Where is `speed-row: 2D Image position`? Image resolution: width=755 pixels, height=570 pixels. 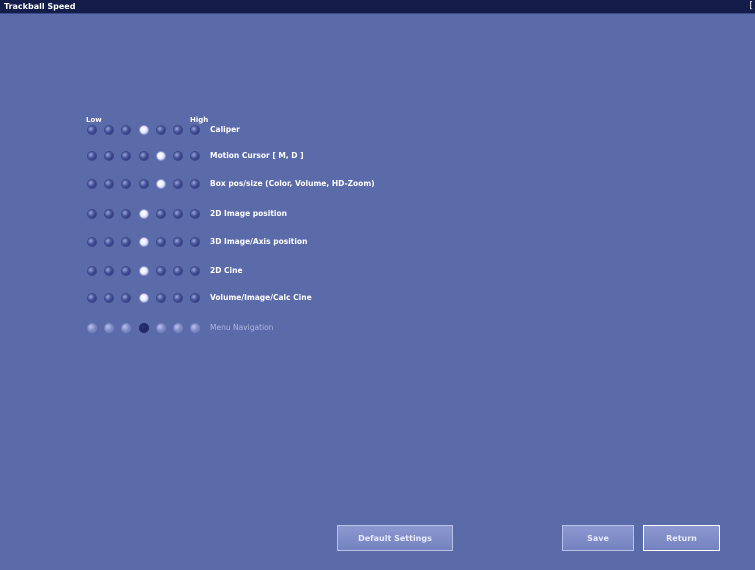
speed-row: 2D Image position is located at coordinates (280, 215).